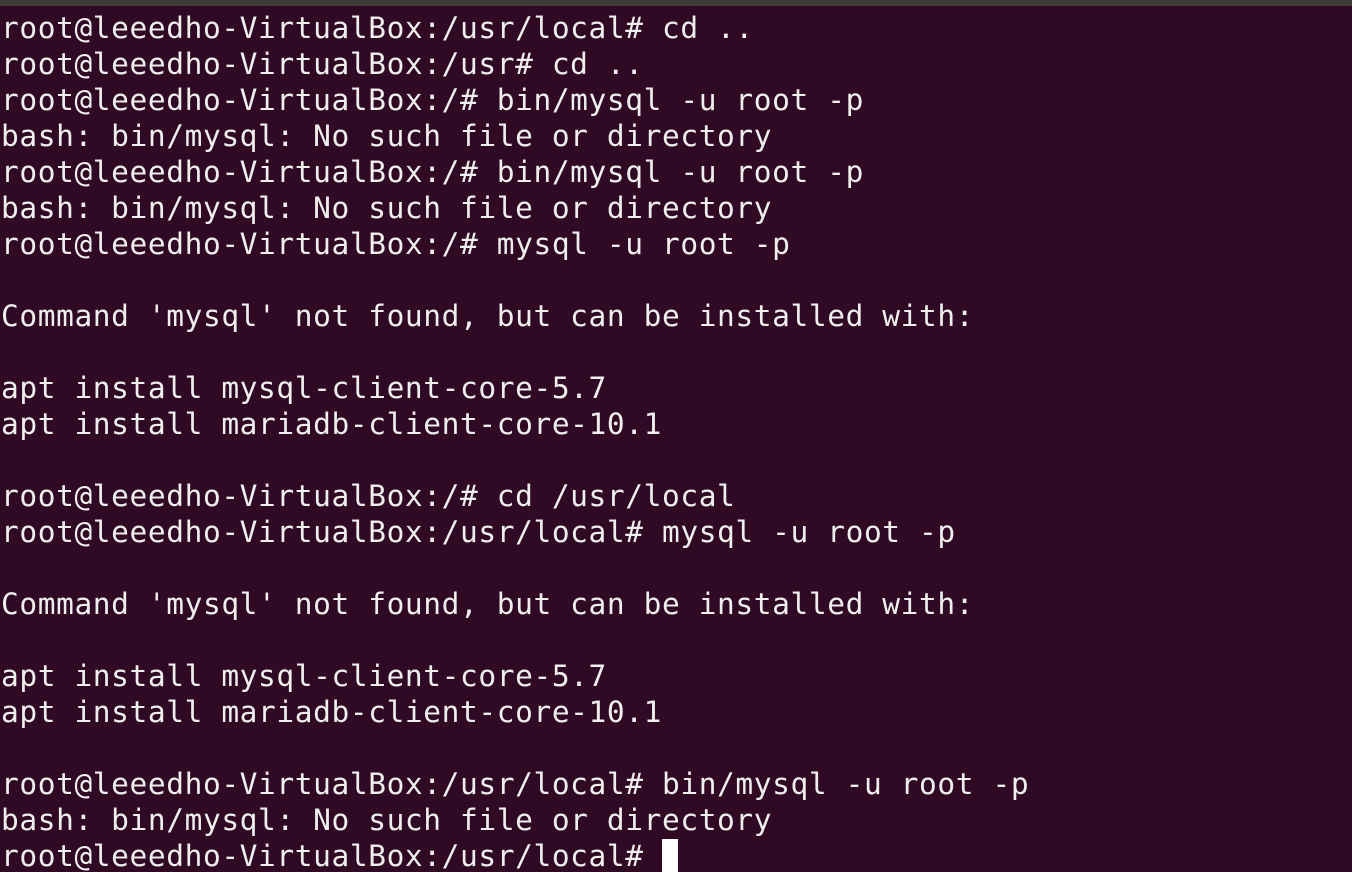 The image size is (1352, 872). I want to click on text-cursor, so click(669, 855).